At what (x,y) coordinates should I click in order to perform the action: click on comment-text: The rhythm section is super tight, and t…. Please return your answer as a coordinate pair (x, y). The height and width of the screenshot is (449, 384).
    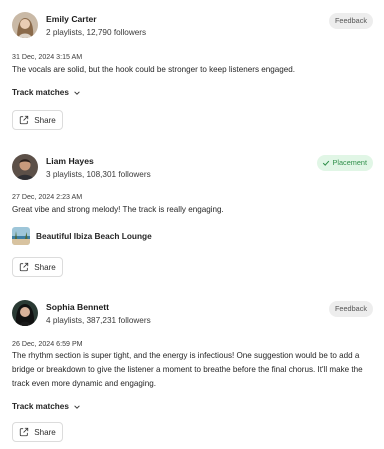
    Looking at the image, I should click on (187, 369).